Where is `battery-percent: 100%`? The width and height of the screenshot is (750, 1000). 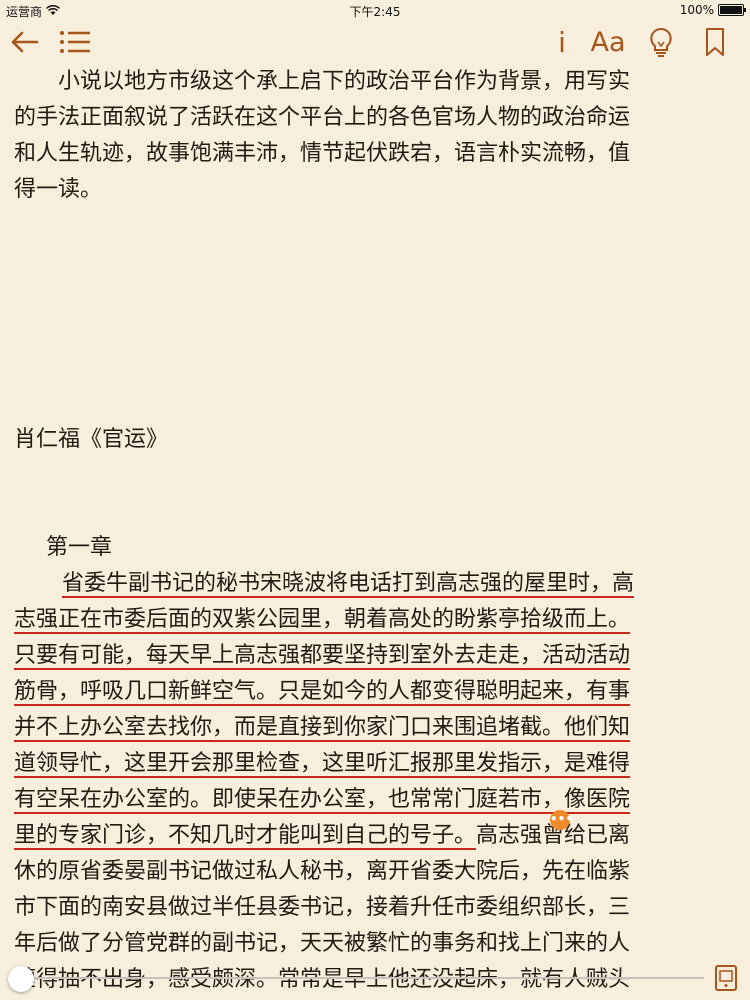
battery-percent: 100% is located at coordinates (696, 10).